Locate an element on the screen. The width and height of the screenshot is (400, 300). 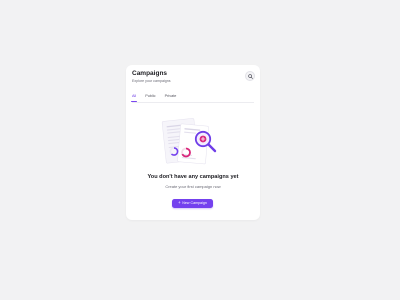
campaign-document-magnifier-icon is located at coordinates (189, 141).